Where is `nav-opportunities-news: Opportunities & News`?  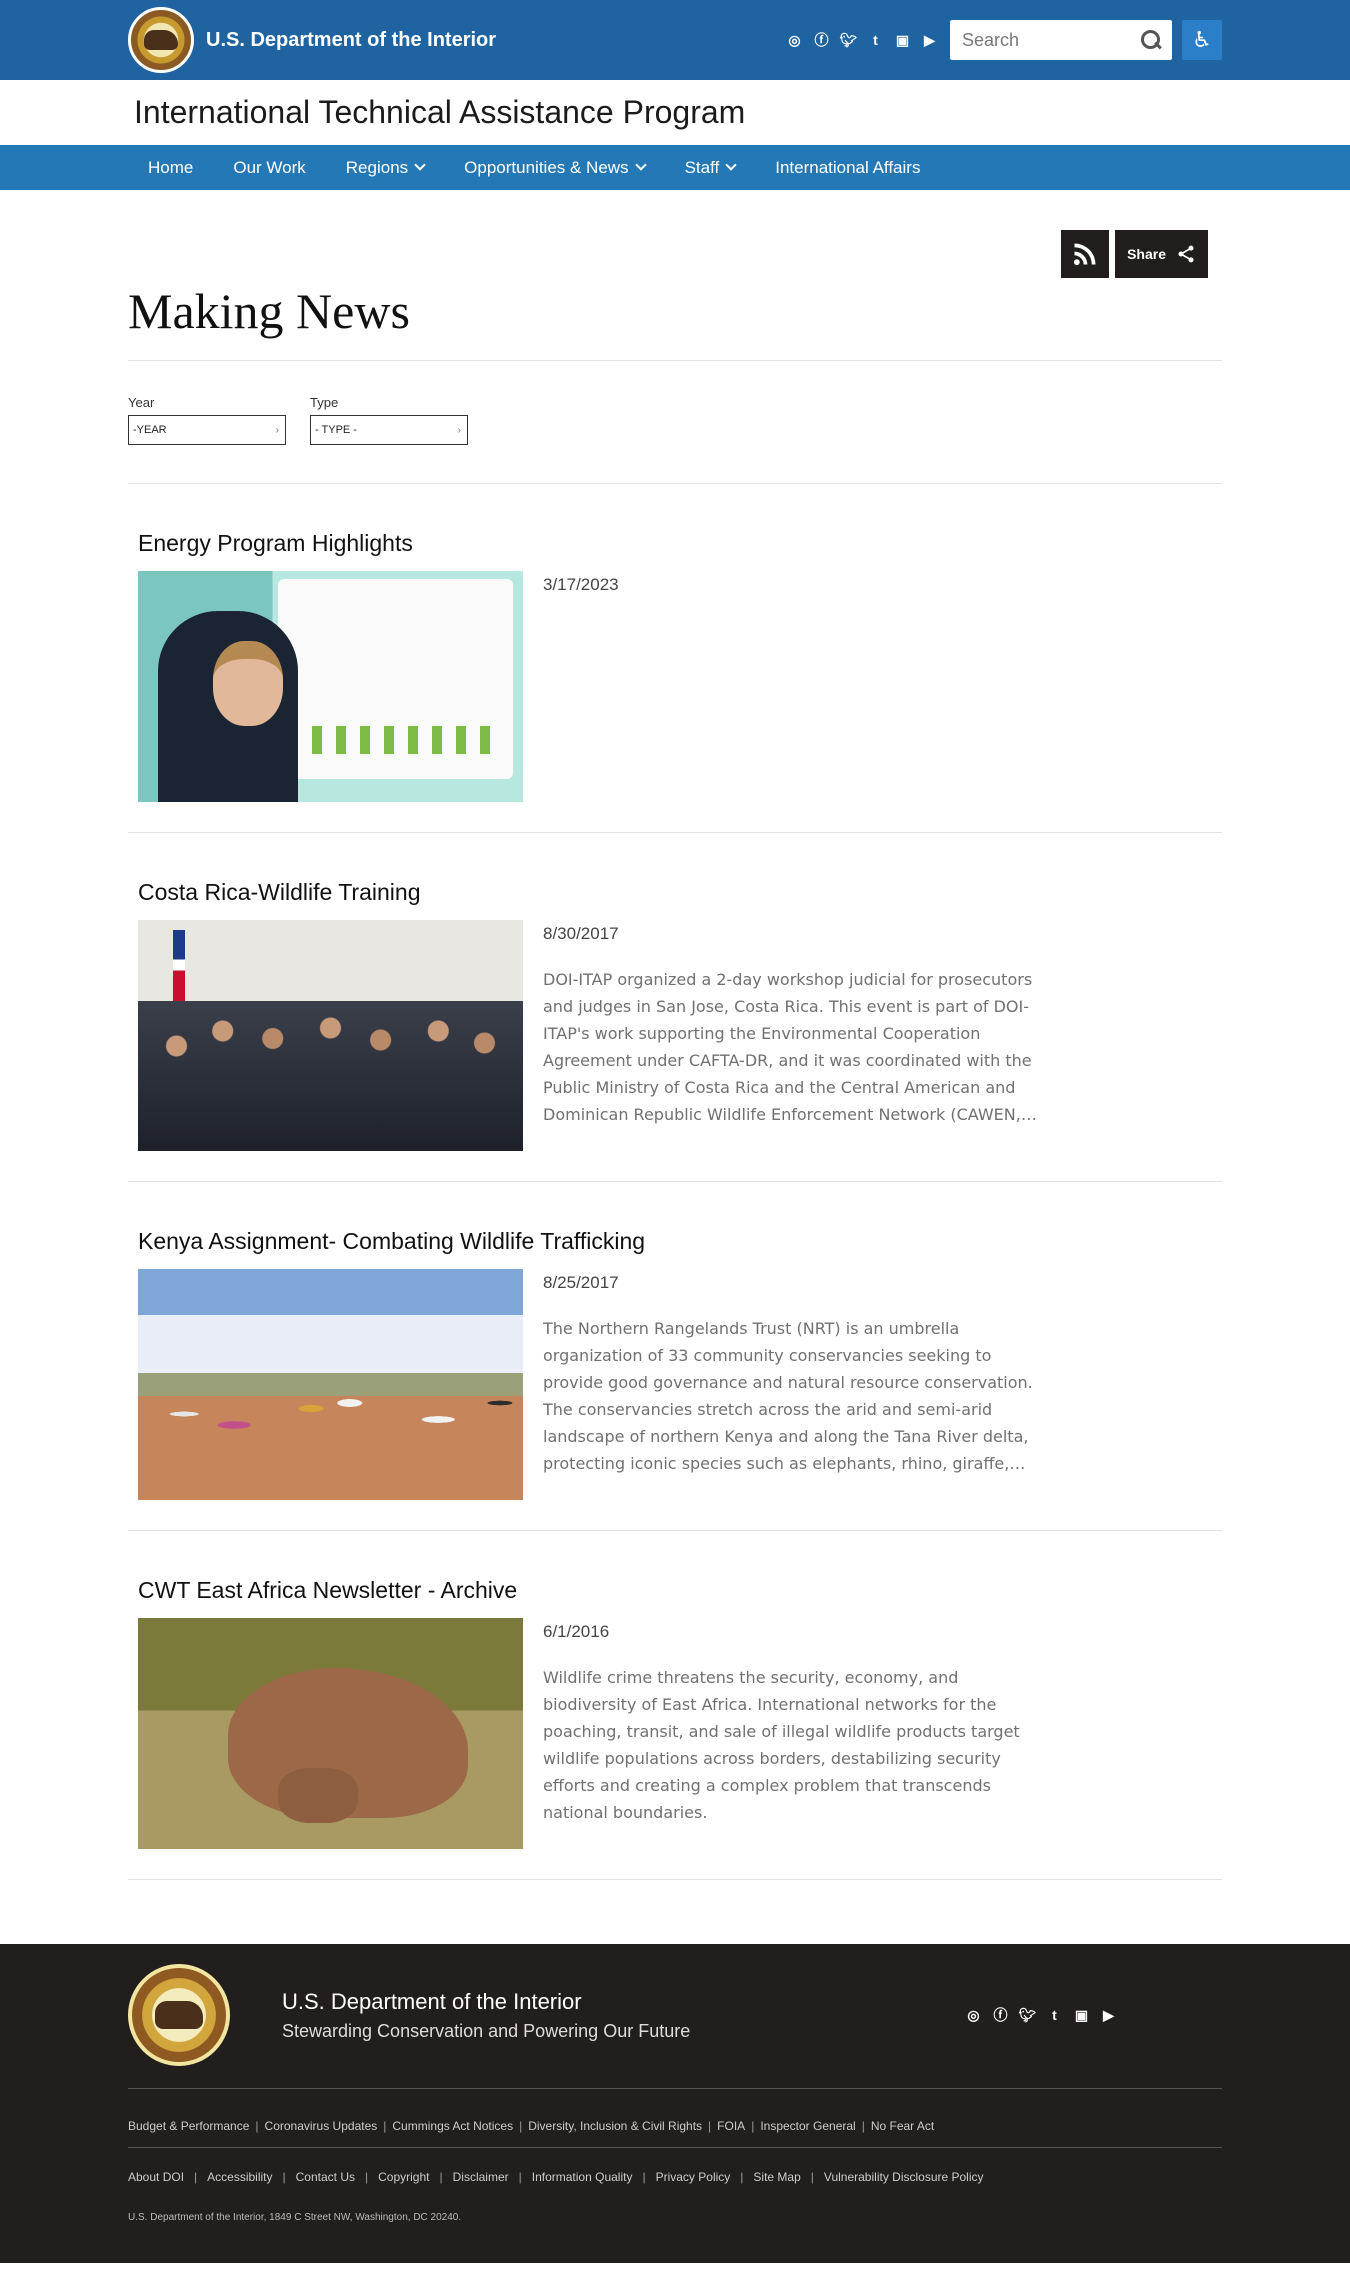
nav-opportunities-news: Opportunities & News is located at coordinates (554, 168).